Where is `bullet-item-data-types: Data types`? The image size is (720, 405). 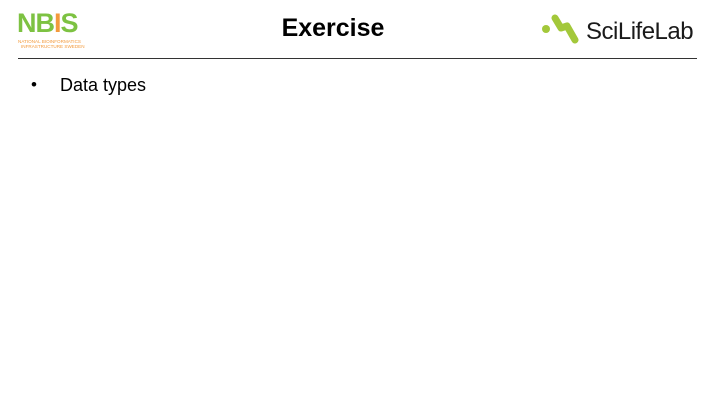 bullet-item-data-types: Data types is located at coordinates (103, 85).